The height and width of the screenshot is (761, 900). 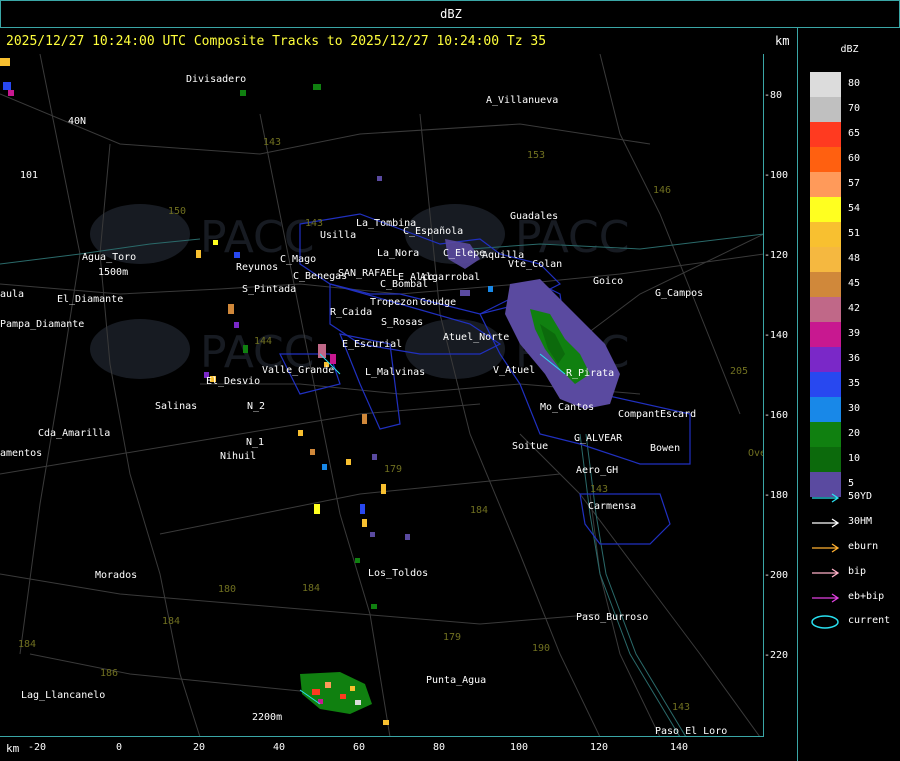 What do you see at coordinates (860, 521) in the screenshot?
I see `legend-track-label: 30HM` at bounding box center [860, 521].